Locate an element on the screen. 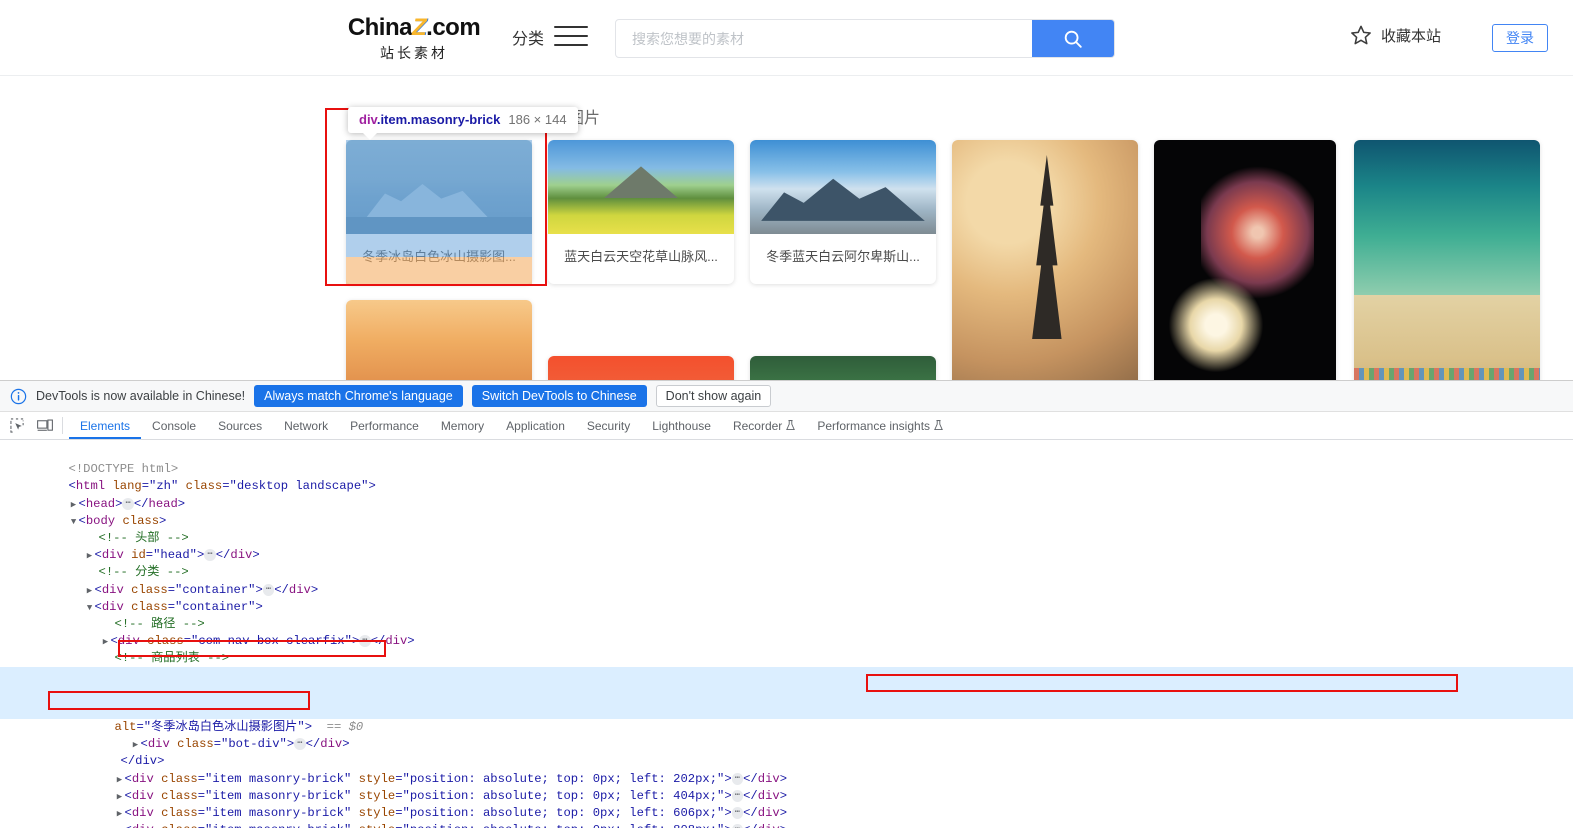 The height and width of the screenshot is (828, 1573). nav-category-label: 分类 is located at coordinates (528, 37).